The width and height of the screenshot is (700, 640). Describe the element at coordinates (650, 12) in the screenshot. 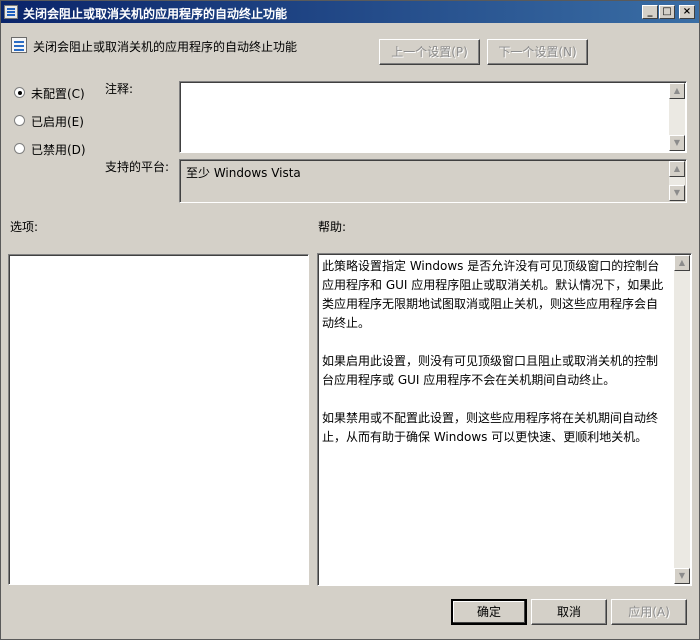

I see `minimize-button: _` at that location.